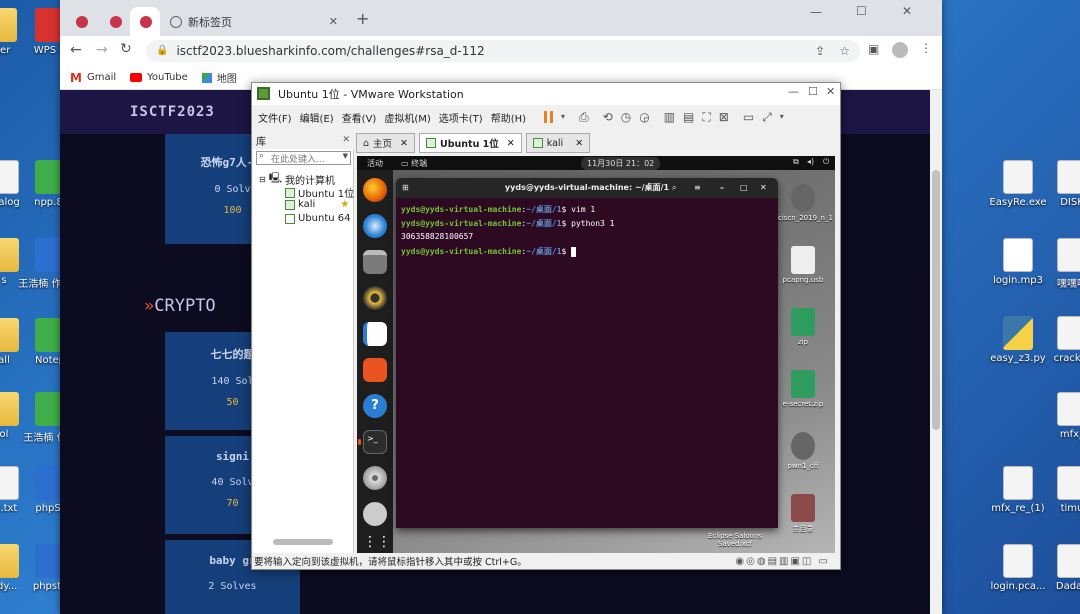 The image size is (1080, 614). What do you see at coordinates (669, 117) in the screenshot?
I see `library-toggle-icon: ▥` at bounding box center [669, 117].